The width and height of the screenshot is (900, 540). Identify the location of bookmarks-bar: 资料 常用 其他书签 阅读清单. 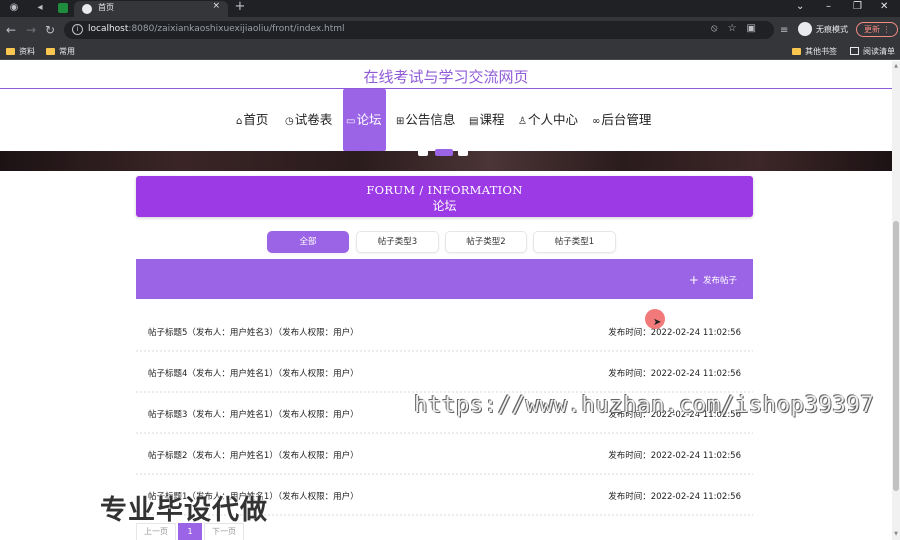
(450, 51).